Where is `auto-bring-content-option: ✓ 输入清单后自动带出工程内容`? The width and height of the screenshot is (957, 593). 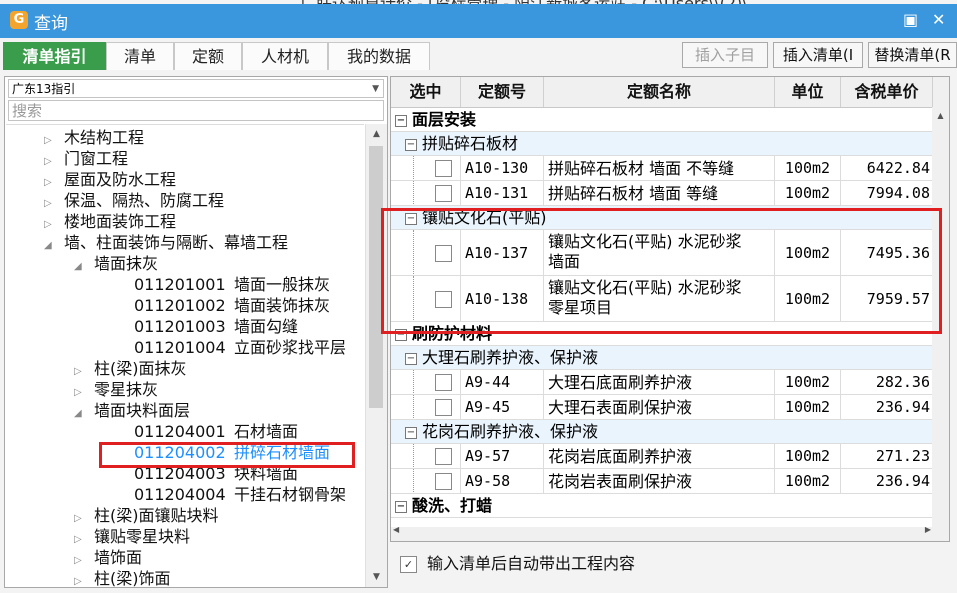 auto-bring-content-option: ✓ 输入清单后自动带出工程内容 is located at coordinates (517, 564).